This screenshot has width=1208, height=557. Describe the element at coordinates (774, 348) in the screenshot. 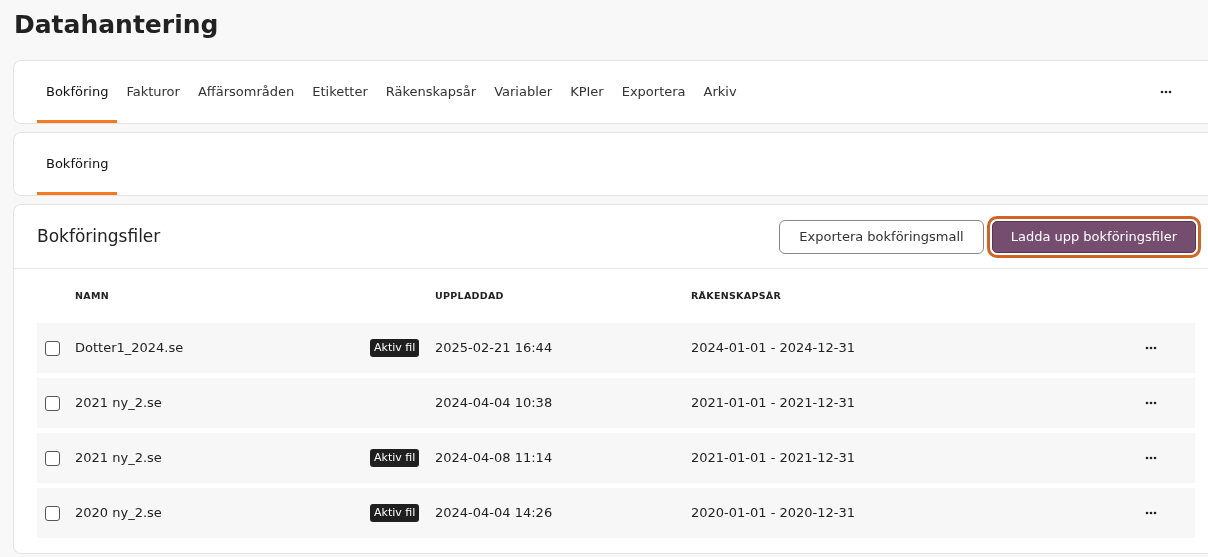

I see `fiscal-year: 2024-01-01 - 2024-12-31` at that location.